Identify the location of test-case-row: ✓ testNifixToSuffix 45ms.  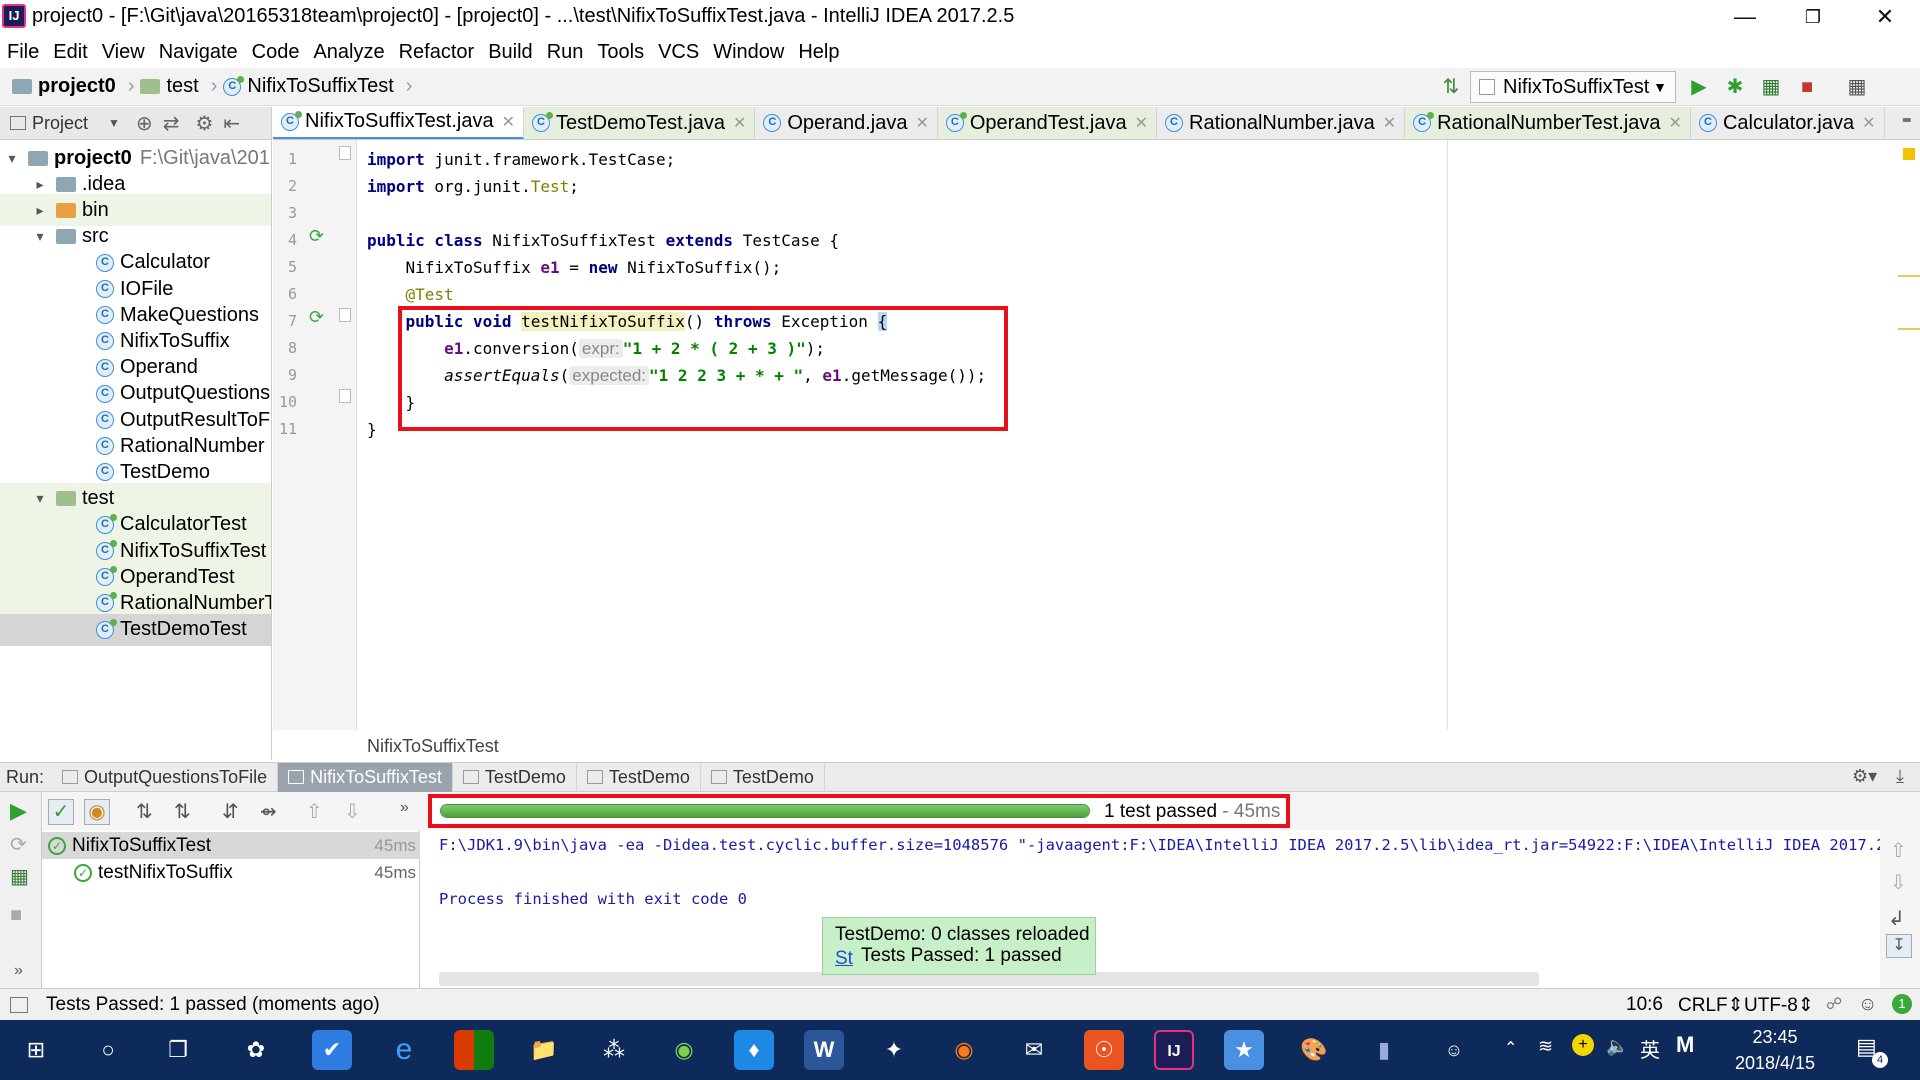
(231, 872).